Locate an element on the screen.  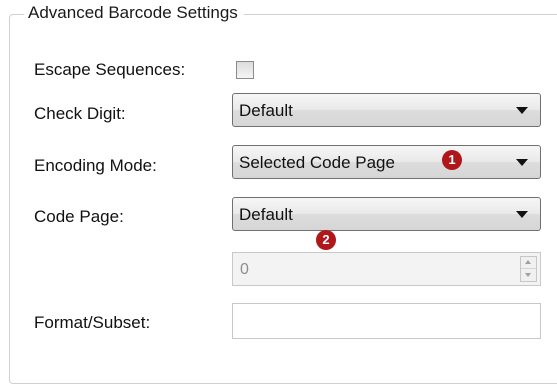
code-page-dropdown: Default is located at coordinates (386, 214).